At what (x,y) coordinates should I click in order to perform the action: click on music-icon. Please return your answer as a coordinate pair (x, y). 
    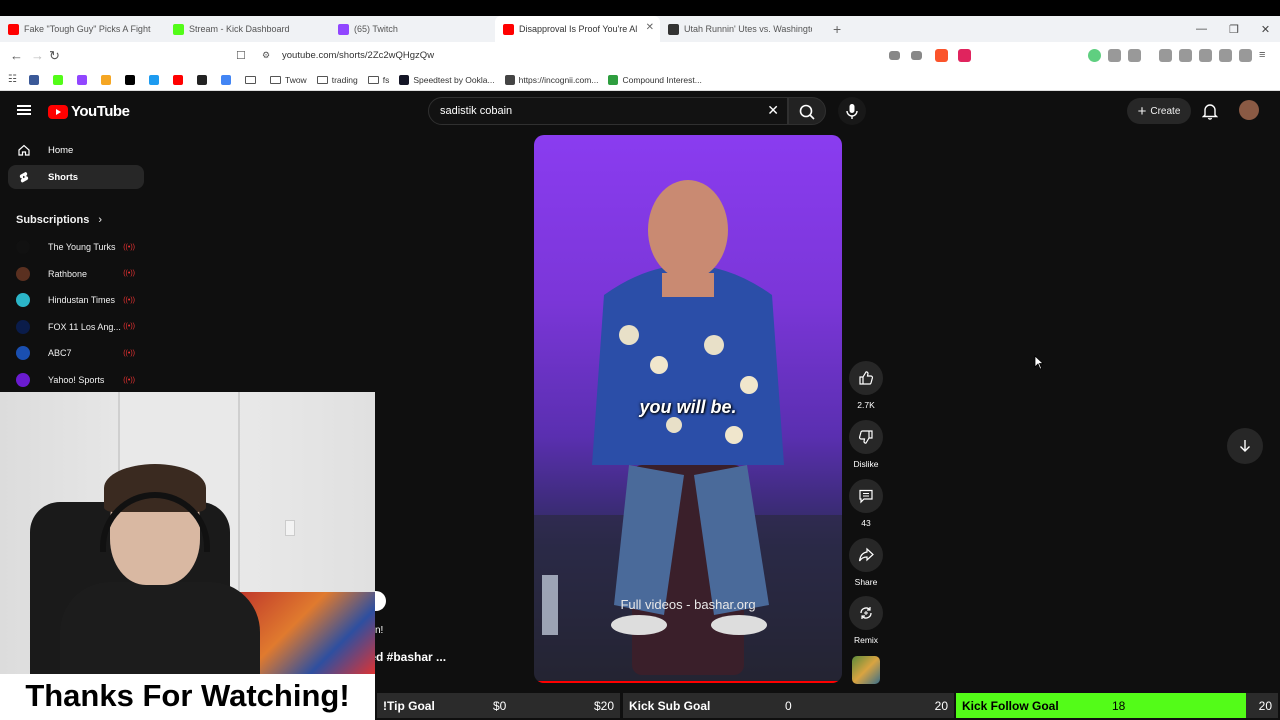
    Looking at the image, I should click on (1165, 55).